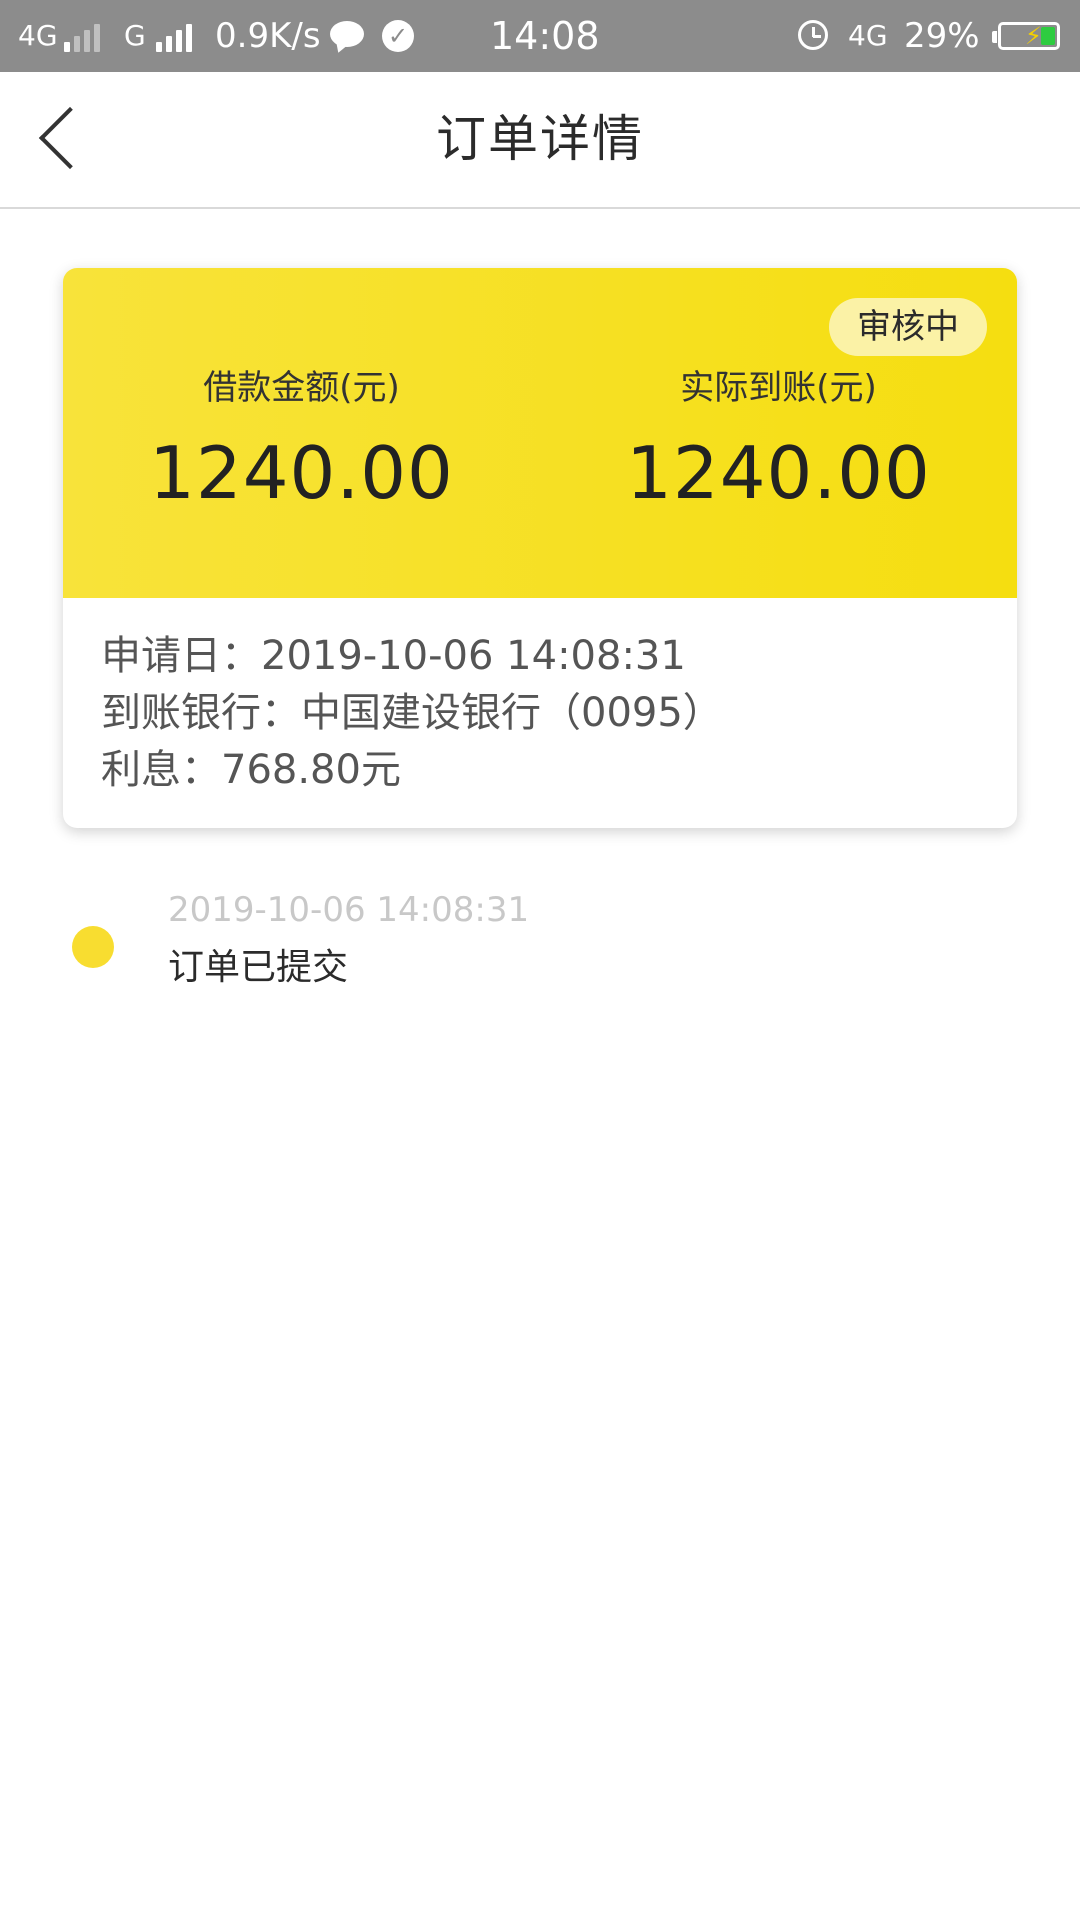  I want to click on received-amount-block: 实际到账(元) 1240.00, so click(778, 439).